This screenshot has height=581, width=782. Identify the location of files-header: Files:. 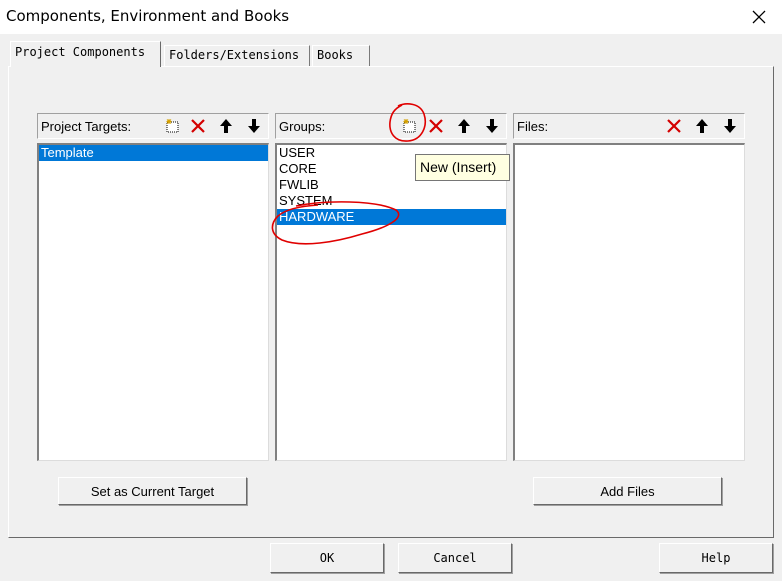
(629, 126).